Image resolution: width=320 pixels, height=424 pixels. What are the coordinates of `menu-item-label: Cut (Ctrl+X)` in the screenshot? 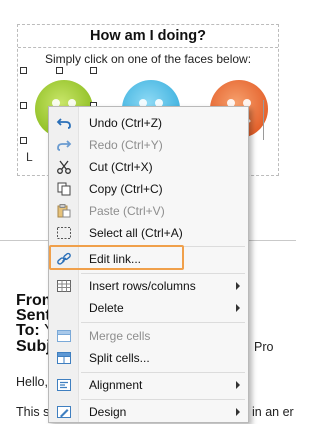 It's located at (121, 167).